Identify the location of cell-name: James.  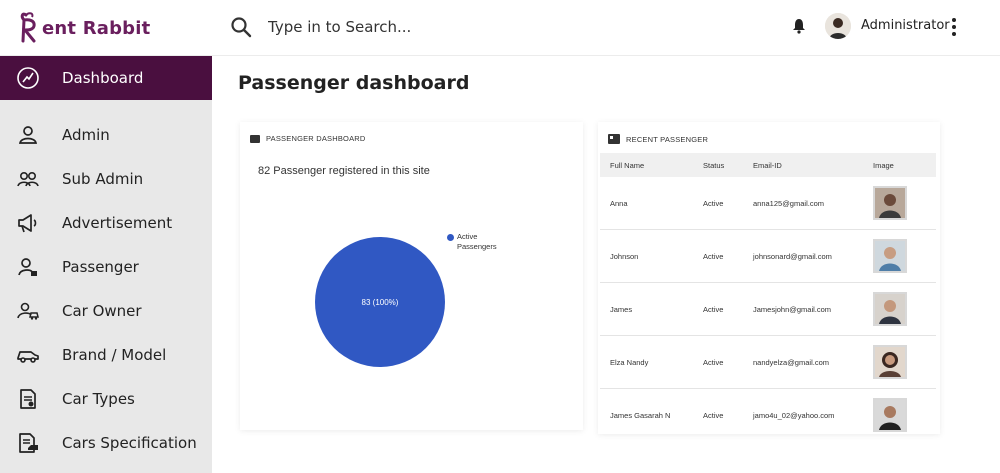
(621, 309).